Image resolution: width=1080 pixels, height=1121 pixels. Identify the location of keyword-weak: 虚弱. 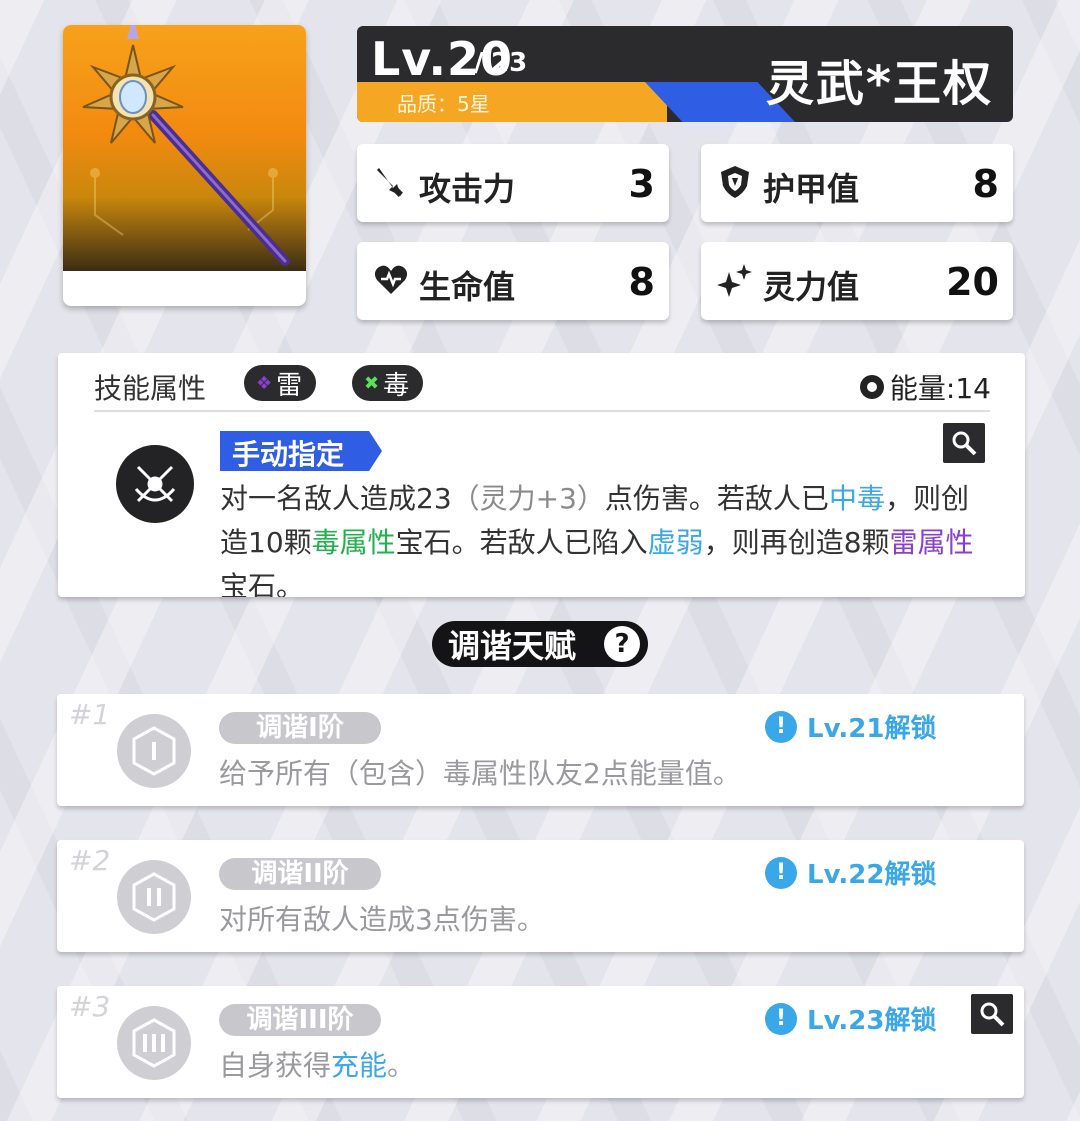
(676, 542).